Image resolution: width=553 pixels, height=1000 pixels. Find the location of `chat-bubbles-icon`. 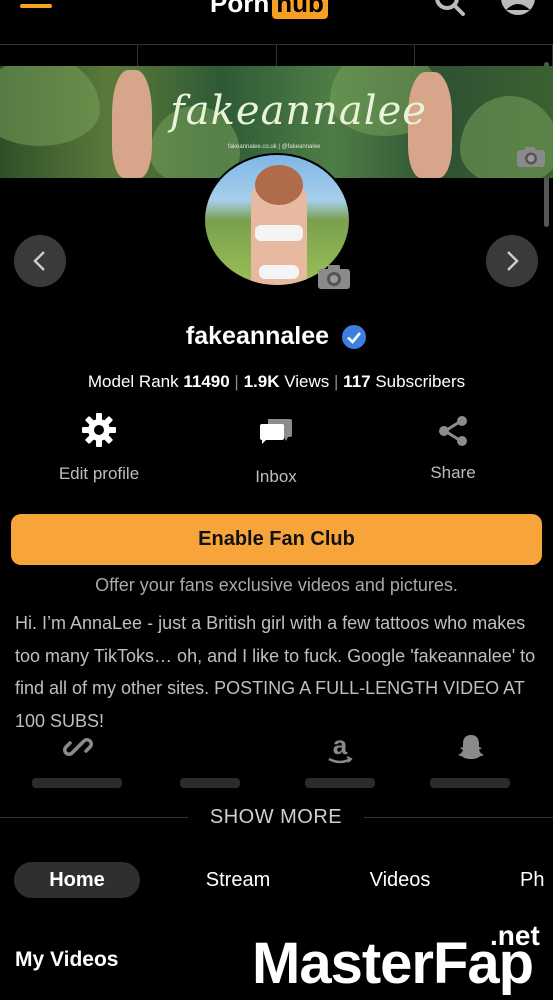

chat-bubbles-icon is located at coordinates (276, 431).